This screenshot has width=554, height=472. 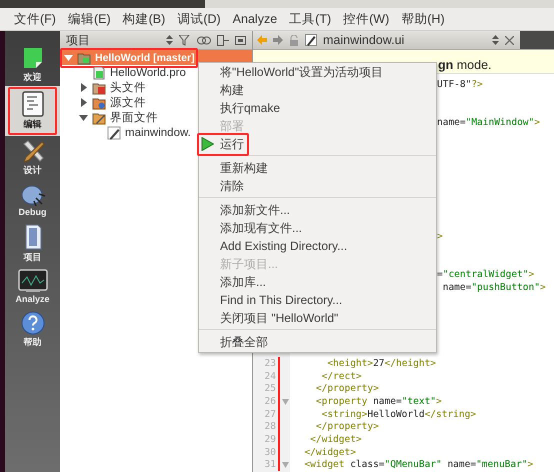 What do you see at coordinates (32, 212) in the screenshot?
I see `mode-label: Debug` at bounding box center [32, 212].